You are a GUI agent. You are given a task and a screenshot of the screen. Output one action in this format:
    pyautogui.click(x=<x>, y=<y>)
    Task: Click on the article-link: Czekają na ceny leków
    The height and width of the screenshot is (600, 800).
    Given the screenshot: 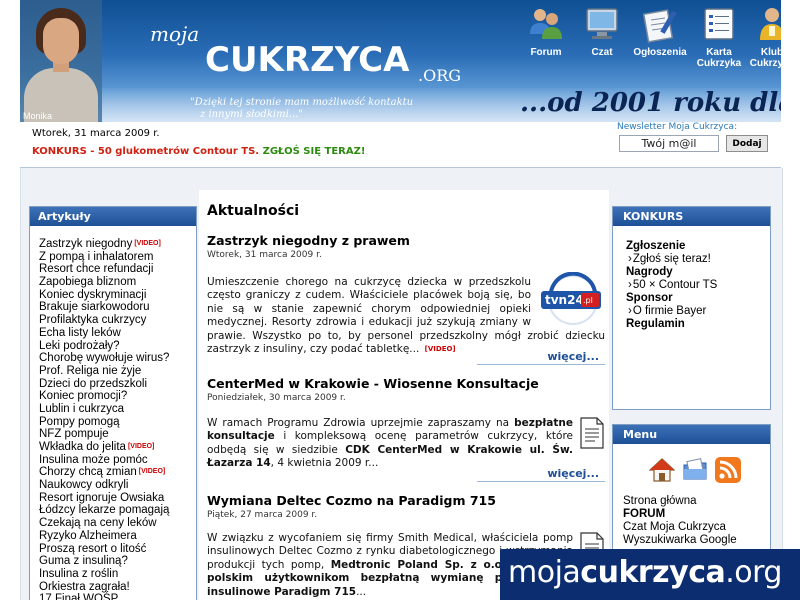 What is the action you would take?
    pyautogui.click(x=117, y=523)
    